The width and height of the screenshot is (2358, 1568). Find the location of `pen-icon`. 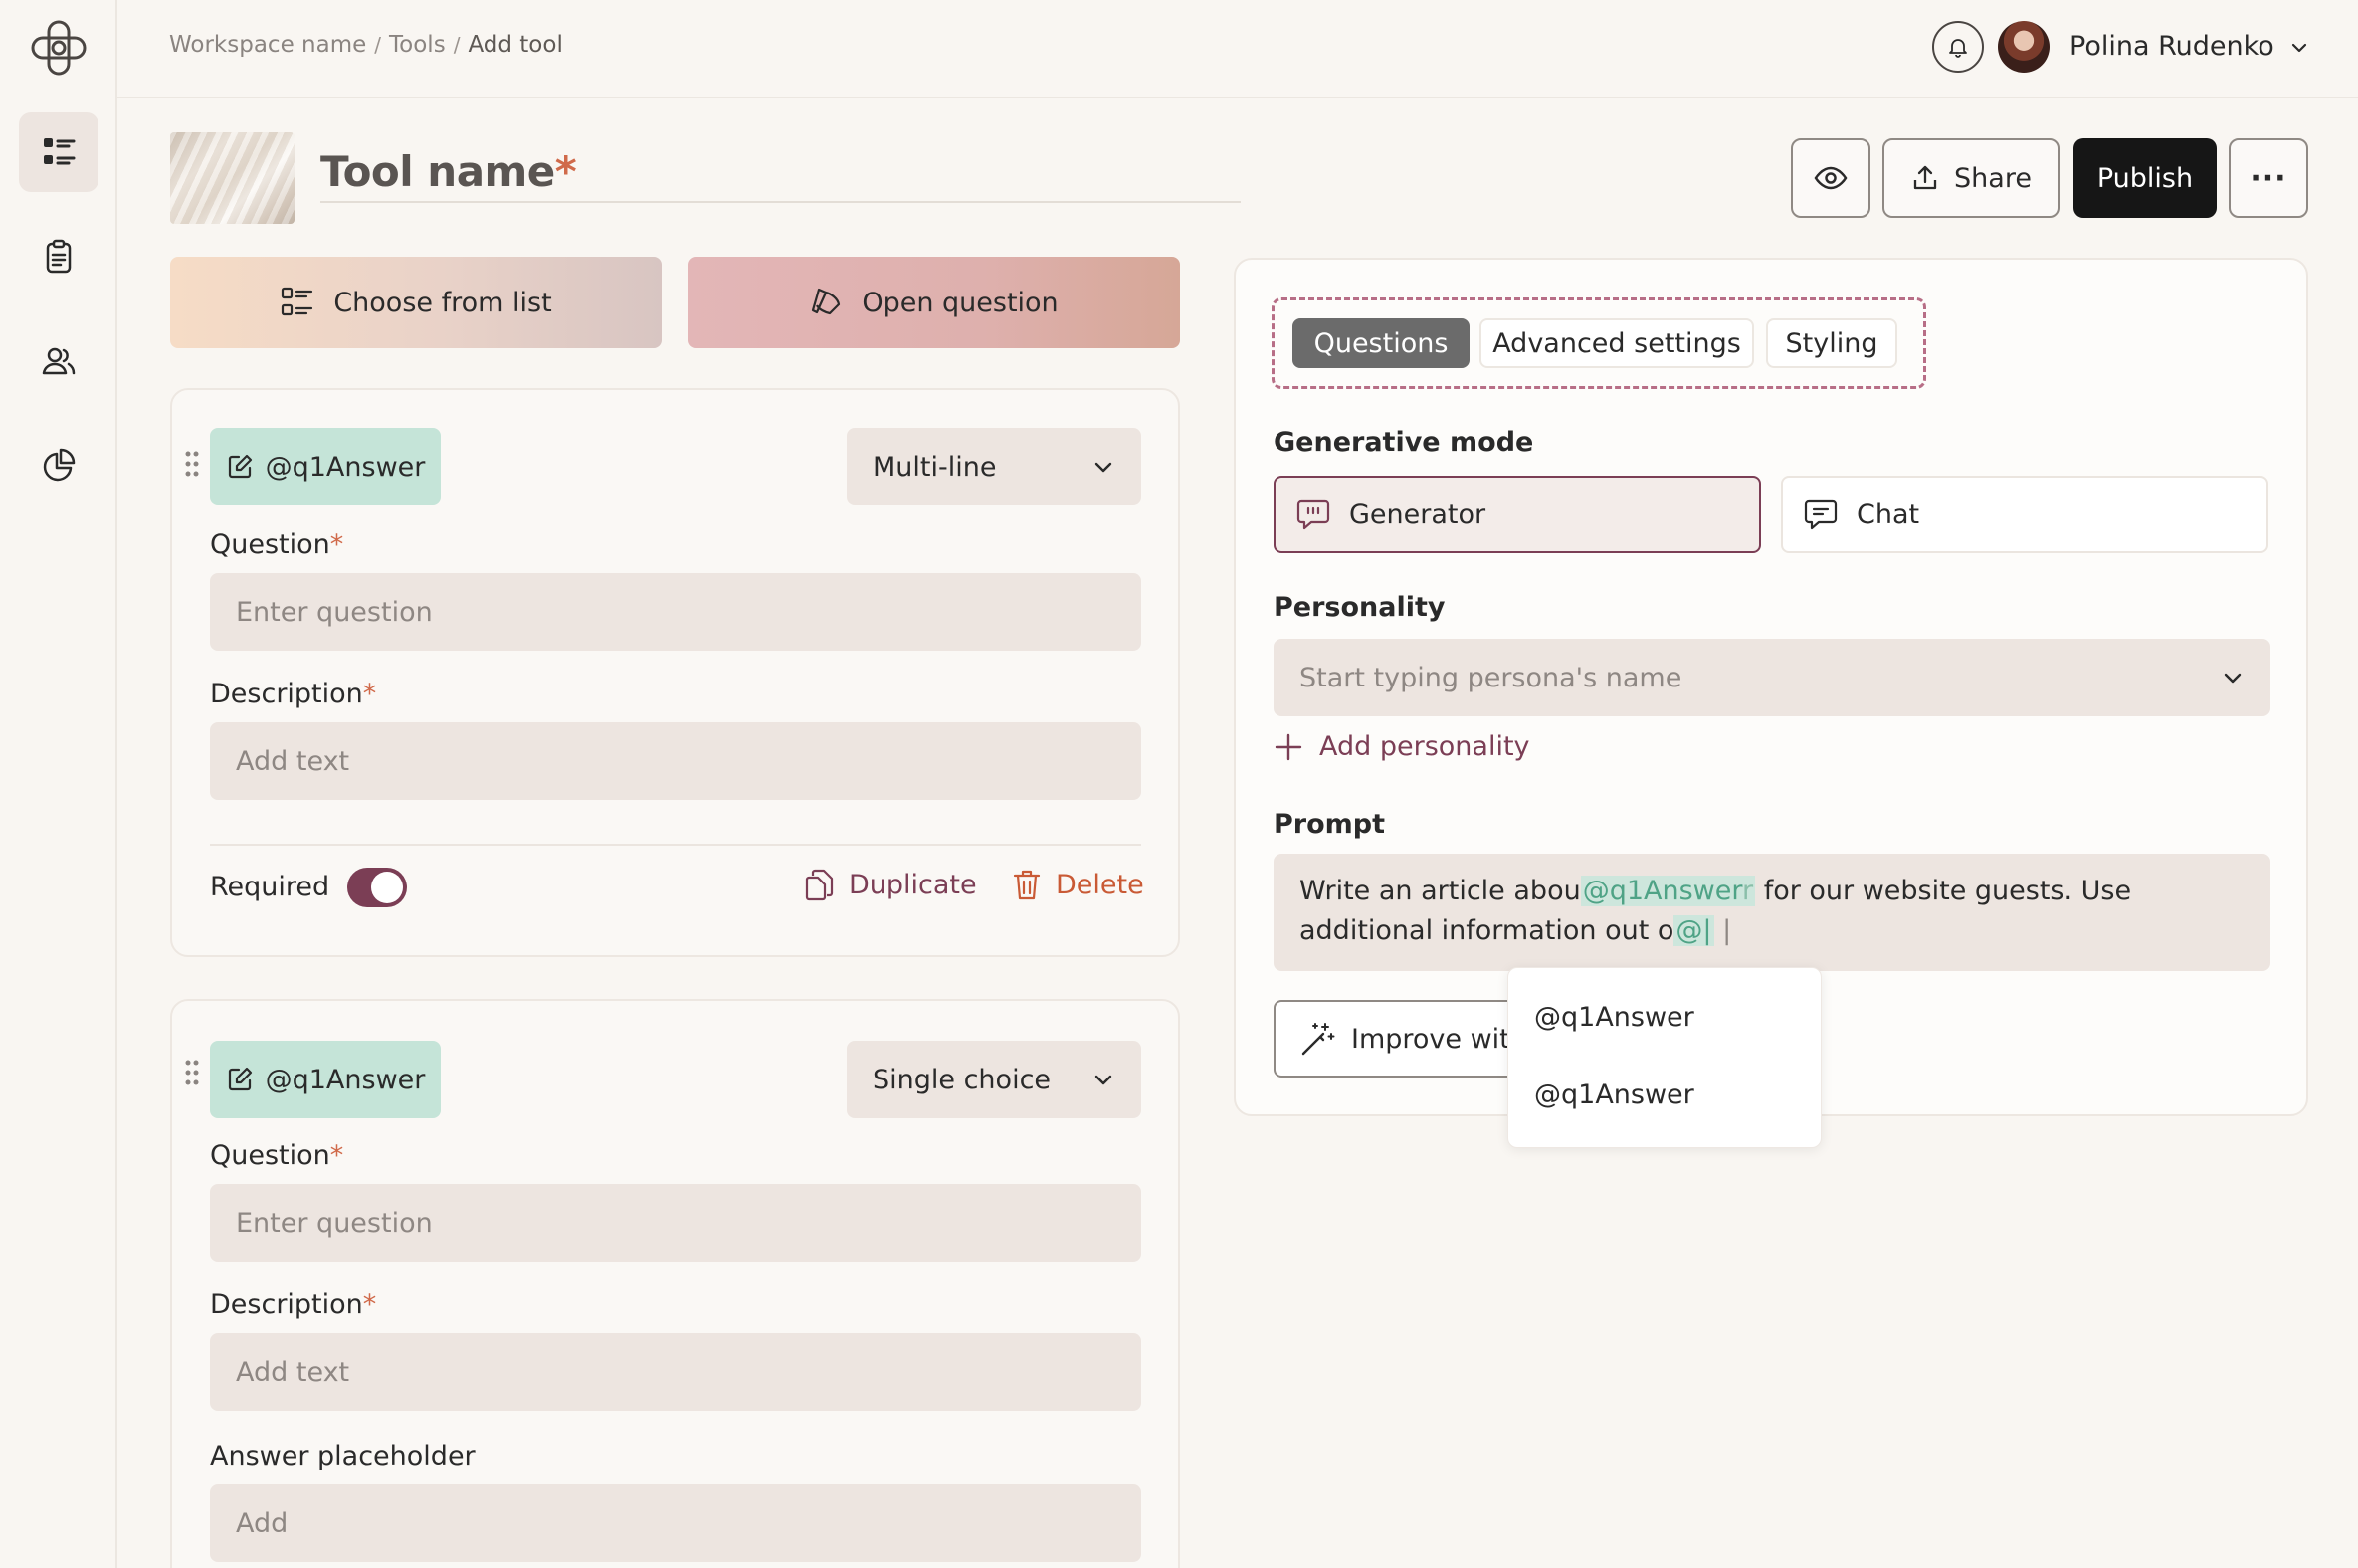

pen-icon is located at coordinates (826, 301).